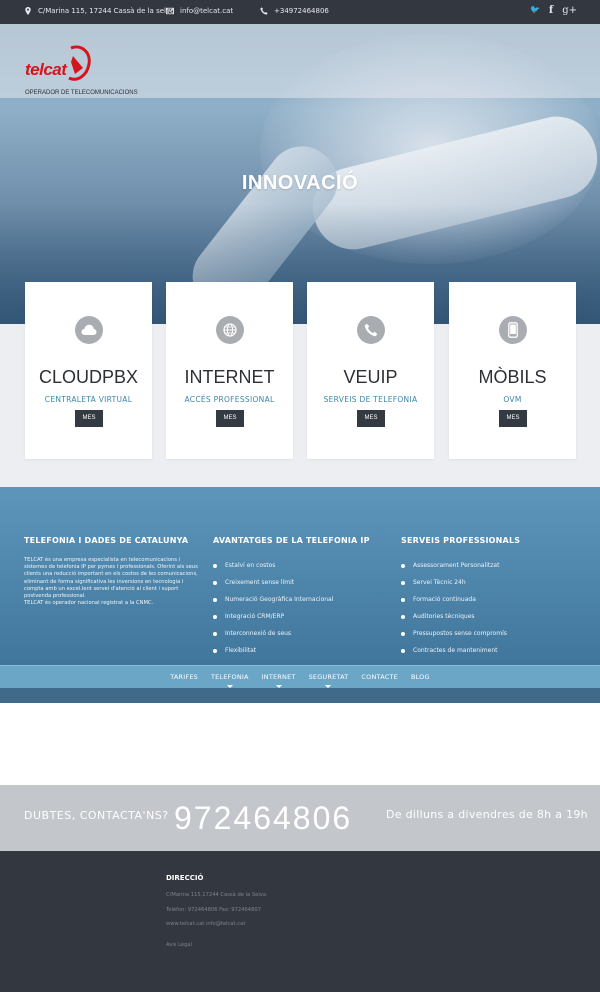  What do you see at coordinates (230, 330) in the screenshot?
I see `globe-icon` at bounding box center [230, 330].